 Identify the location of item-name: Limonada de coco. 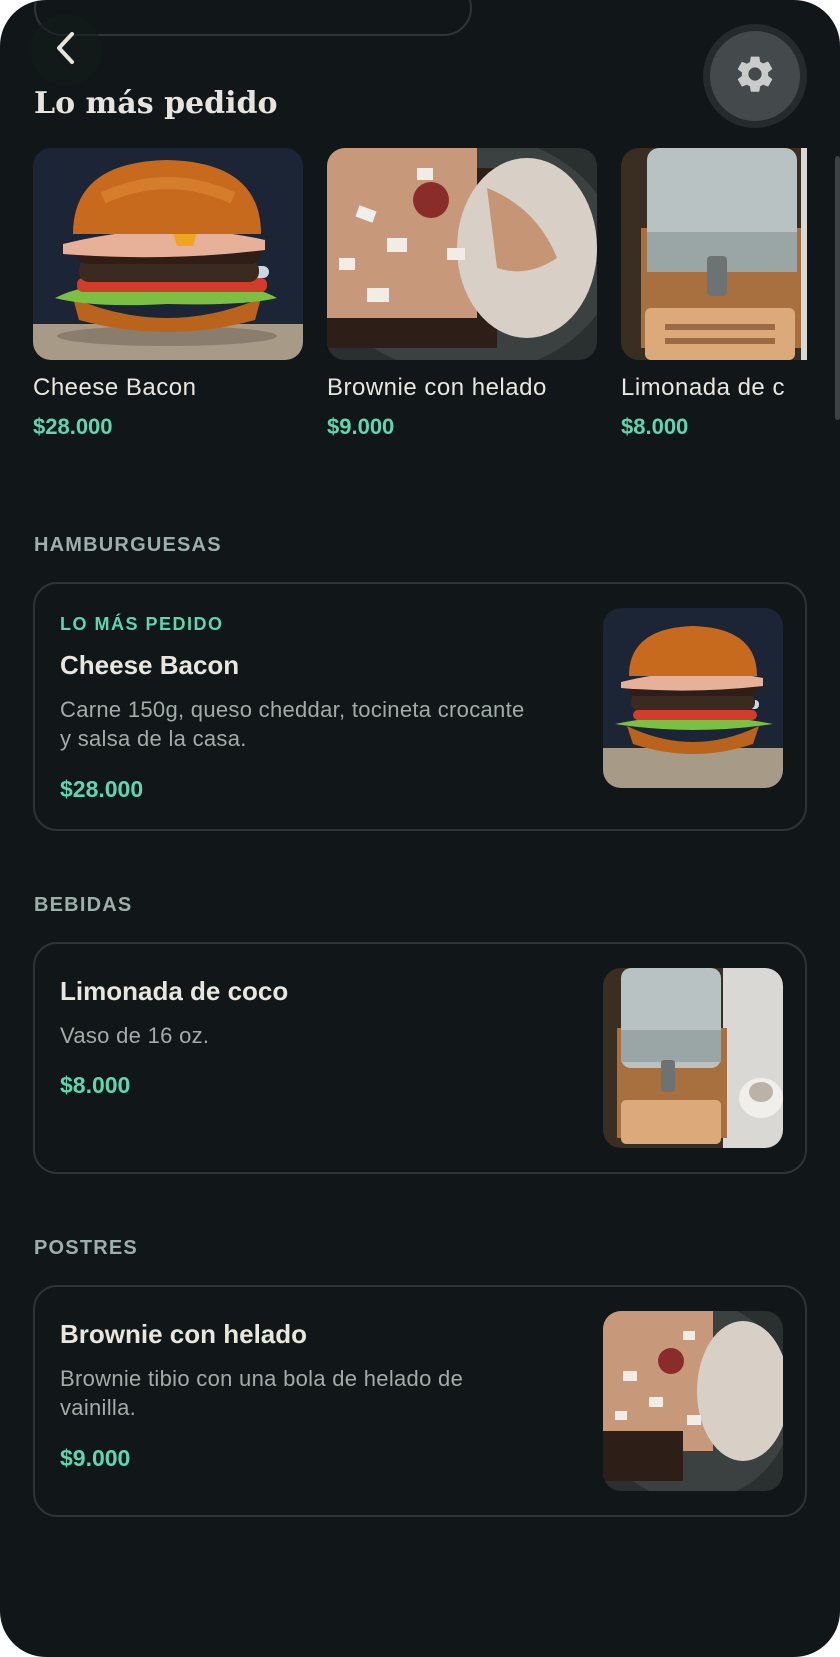
(174, 991).